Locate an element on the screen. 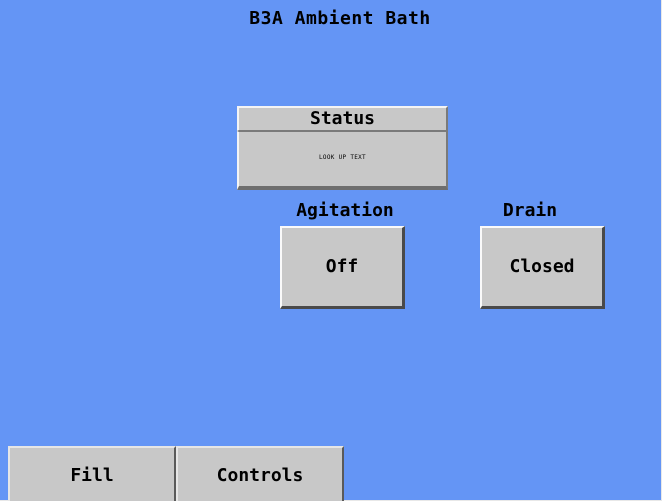 This screenshot has width=662, height=503. status-header: Status is located at coordinates (342, 118).